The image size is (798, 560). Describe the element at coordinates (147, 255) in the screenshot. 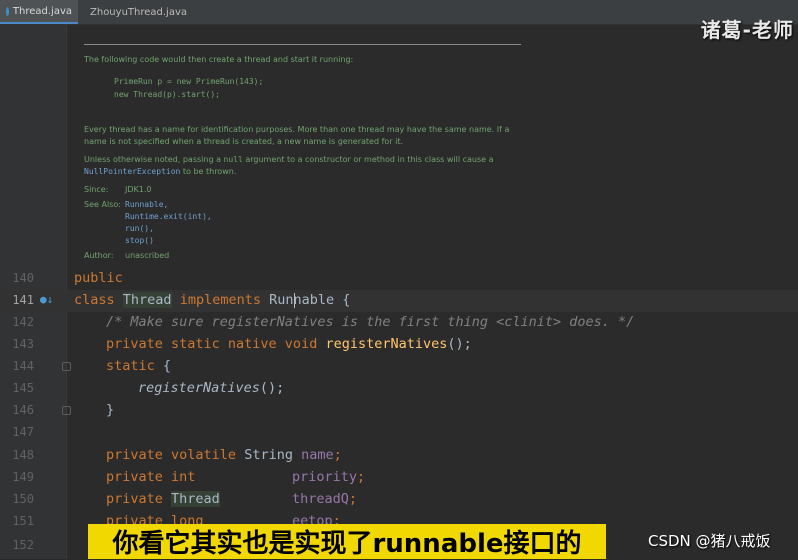

I see `author-value: unascribed` at that location.